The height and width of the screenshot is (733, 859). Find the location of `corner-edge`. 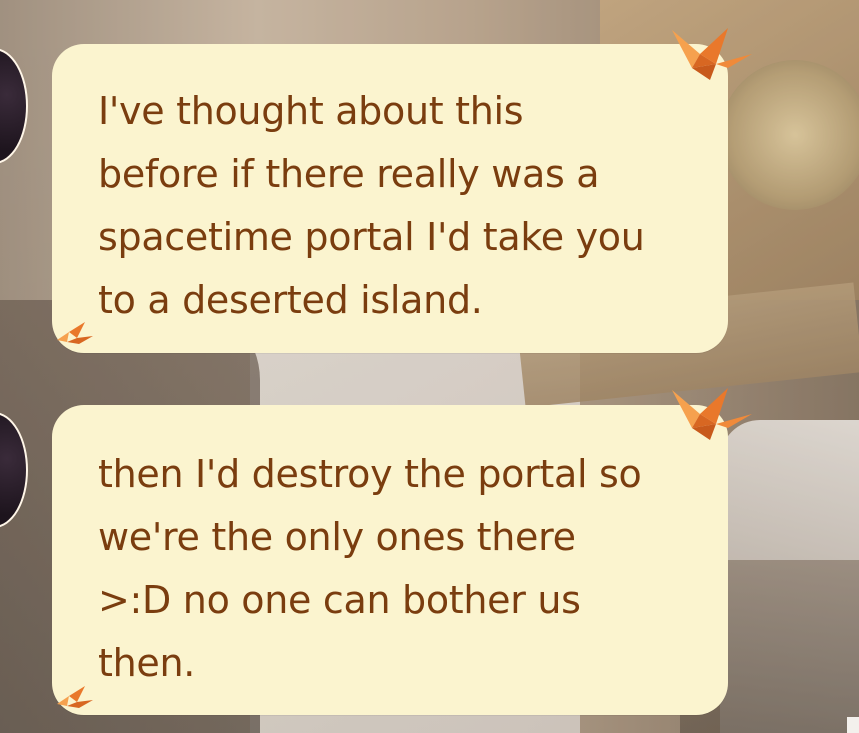

corner-edge is located at coordinates (853, 725).